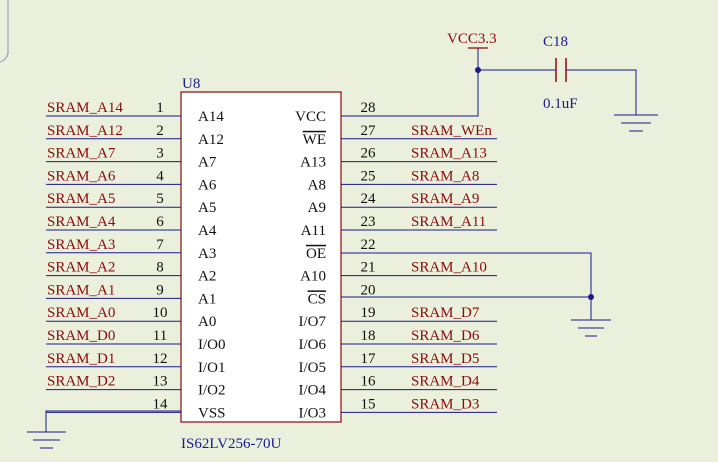  Describe the element at coordinates (160, 131) in the screenshot. I see `pin-number: 2` at that location.